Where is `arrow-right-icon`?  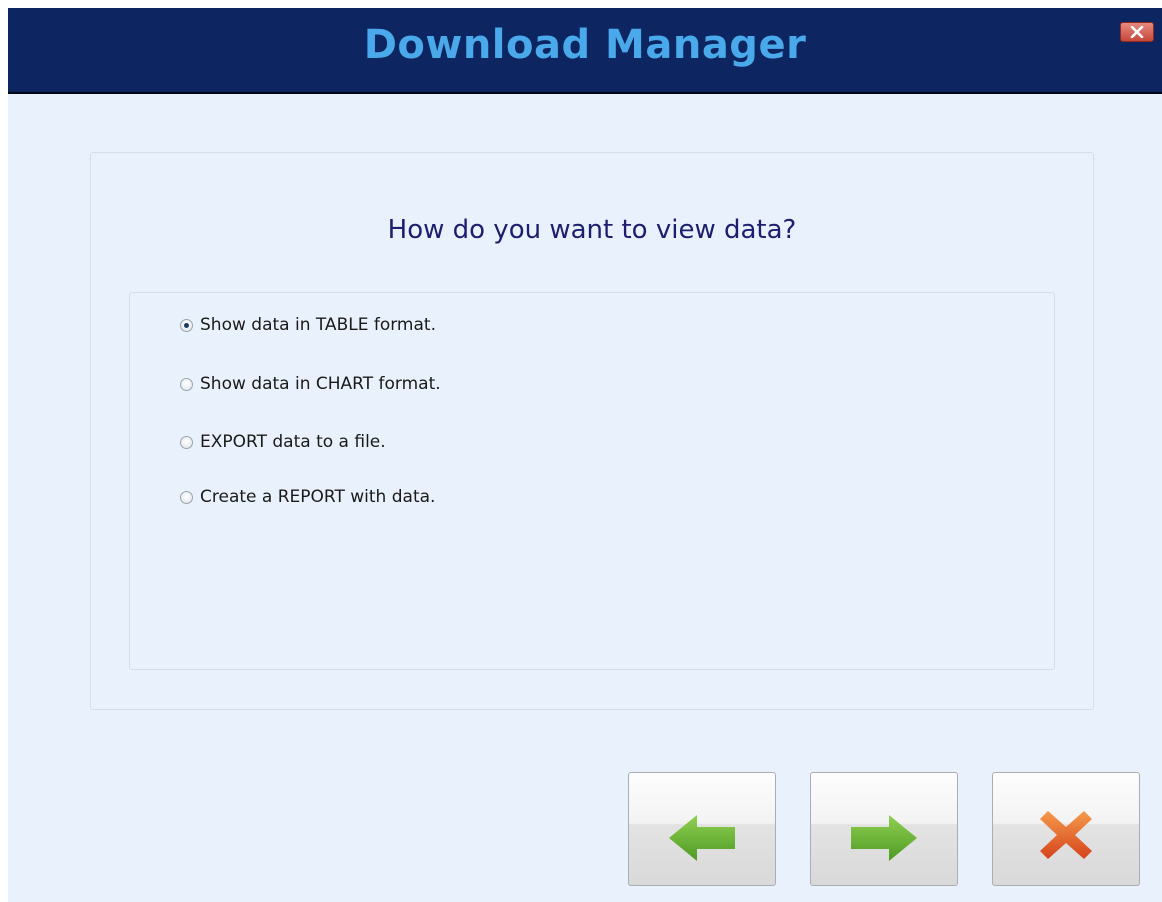
arrow-right-icon is located at coordinates (884, 838).